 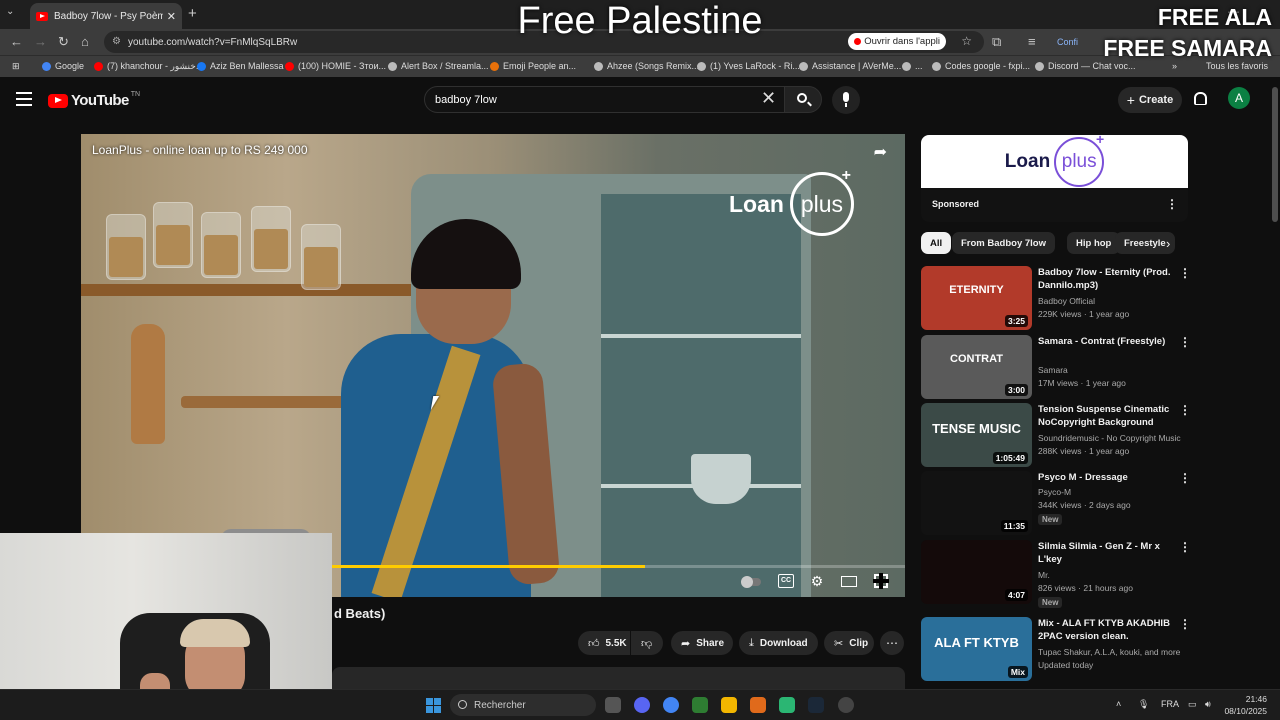 What do you see at coordinates (1066, 301) in the screenshot?
I see `channel-name: Badboy Official` at bounding box center [1066, 301].